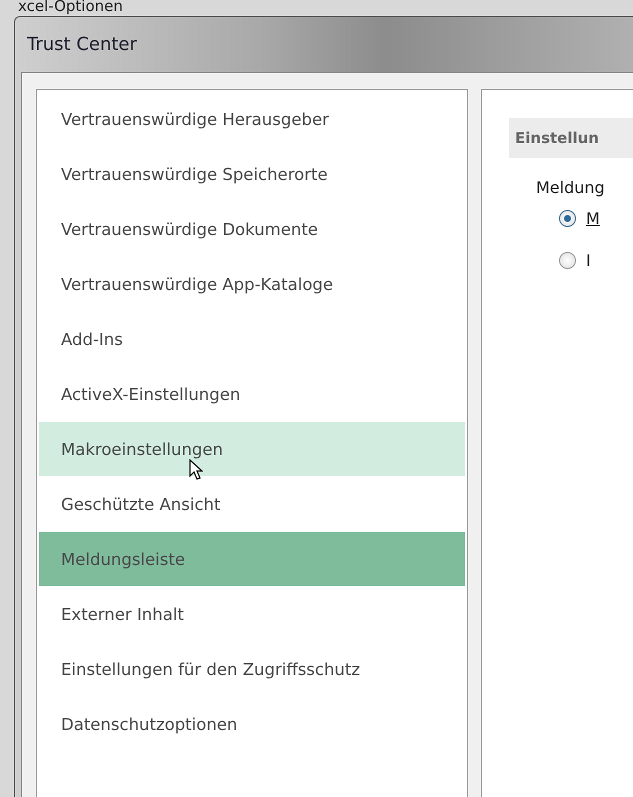 This screenshot has height=797, width=633. I want to click on sidebar-item: Einstellungen für den Zugriffsschutz, so click(252, 669).